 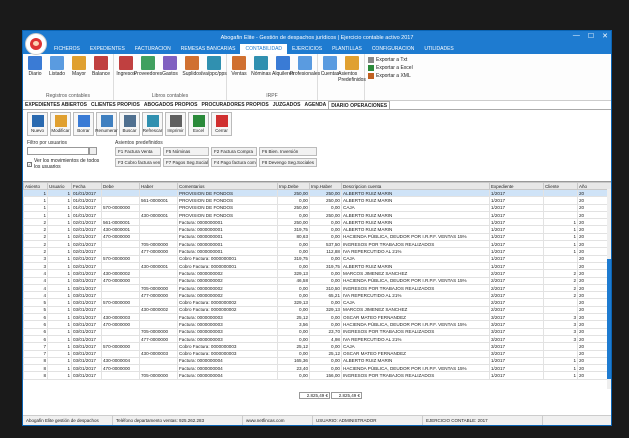 I want to click on tab-abogados-propios: ABOGADOS PROPIOS, so click(x=171, y=105).